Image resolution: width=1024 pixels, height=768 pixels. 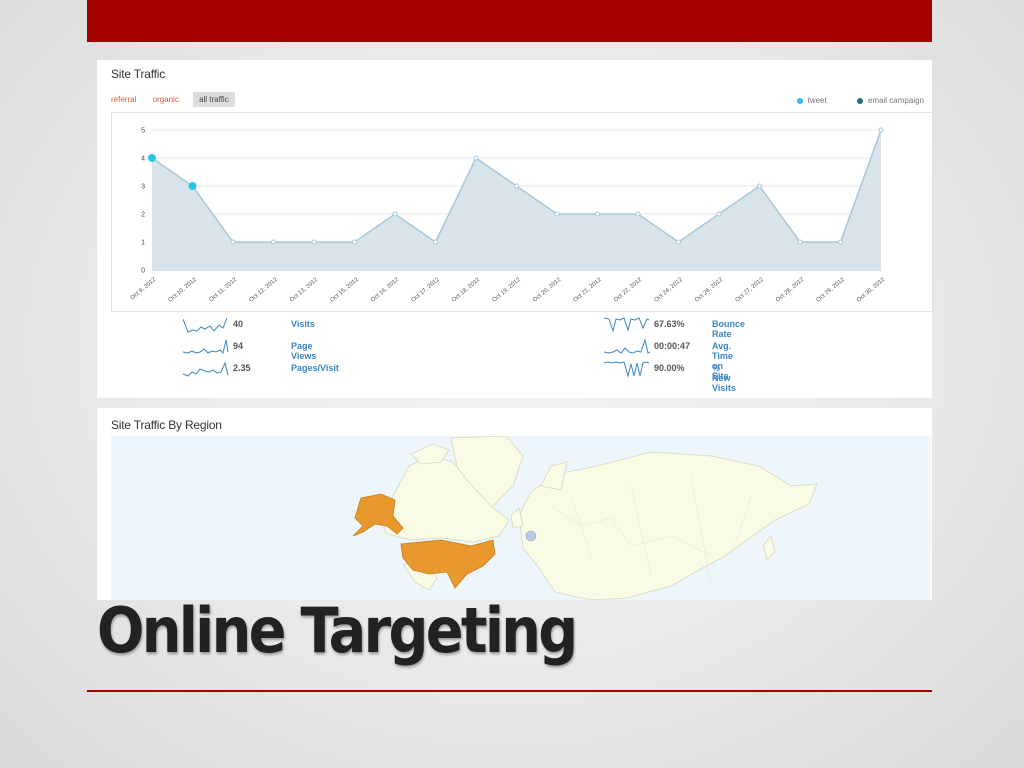 What do you see at coordinates (709, 290) in the screenshot?
I see `x-tick-label: Oct 26, 2012` at bounding box center [709, 290].